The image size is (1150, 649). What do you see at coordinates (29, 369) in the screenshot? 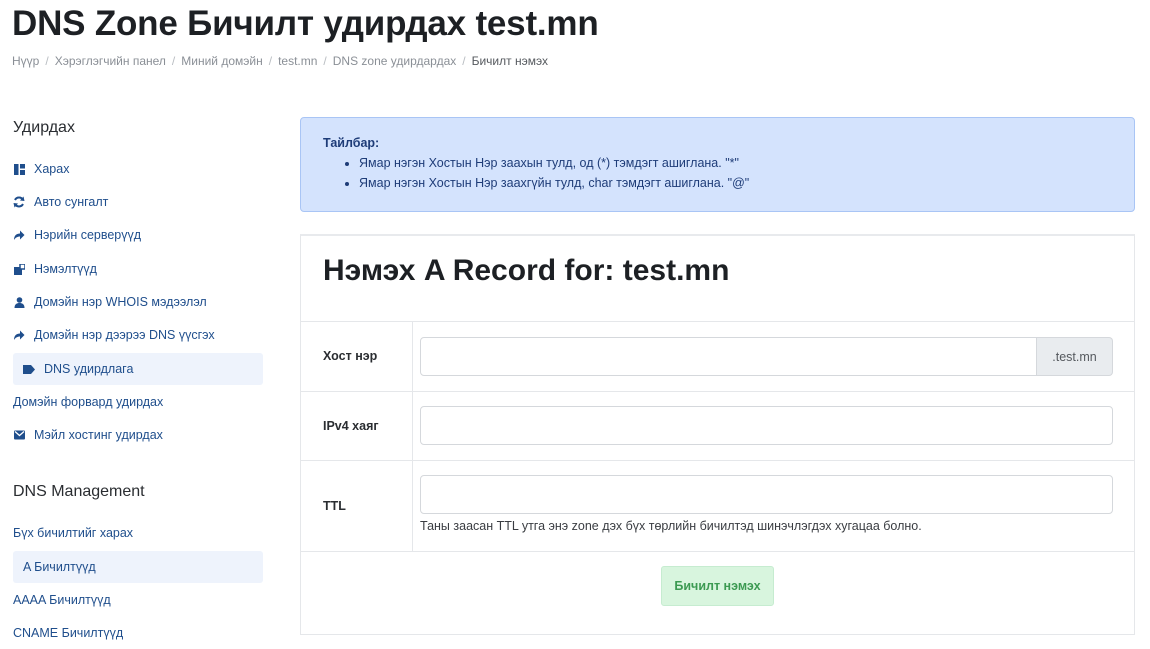
I see `tag-icon` at bounding box center [29, 369].